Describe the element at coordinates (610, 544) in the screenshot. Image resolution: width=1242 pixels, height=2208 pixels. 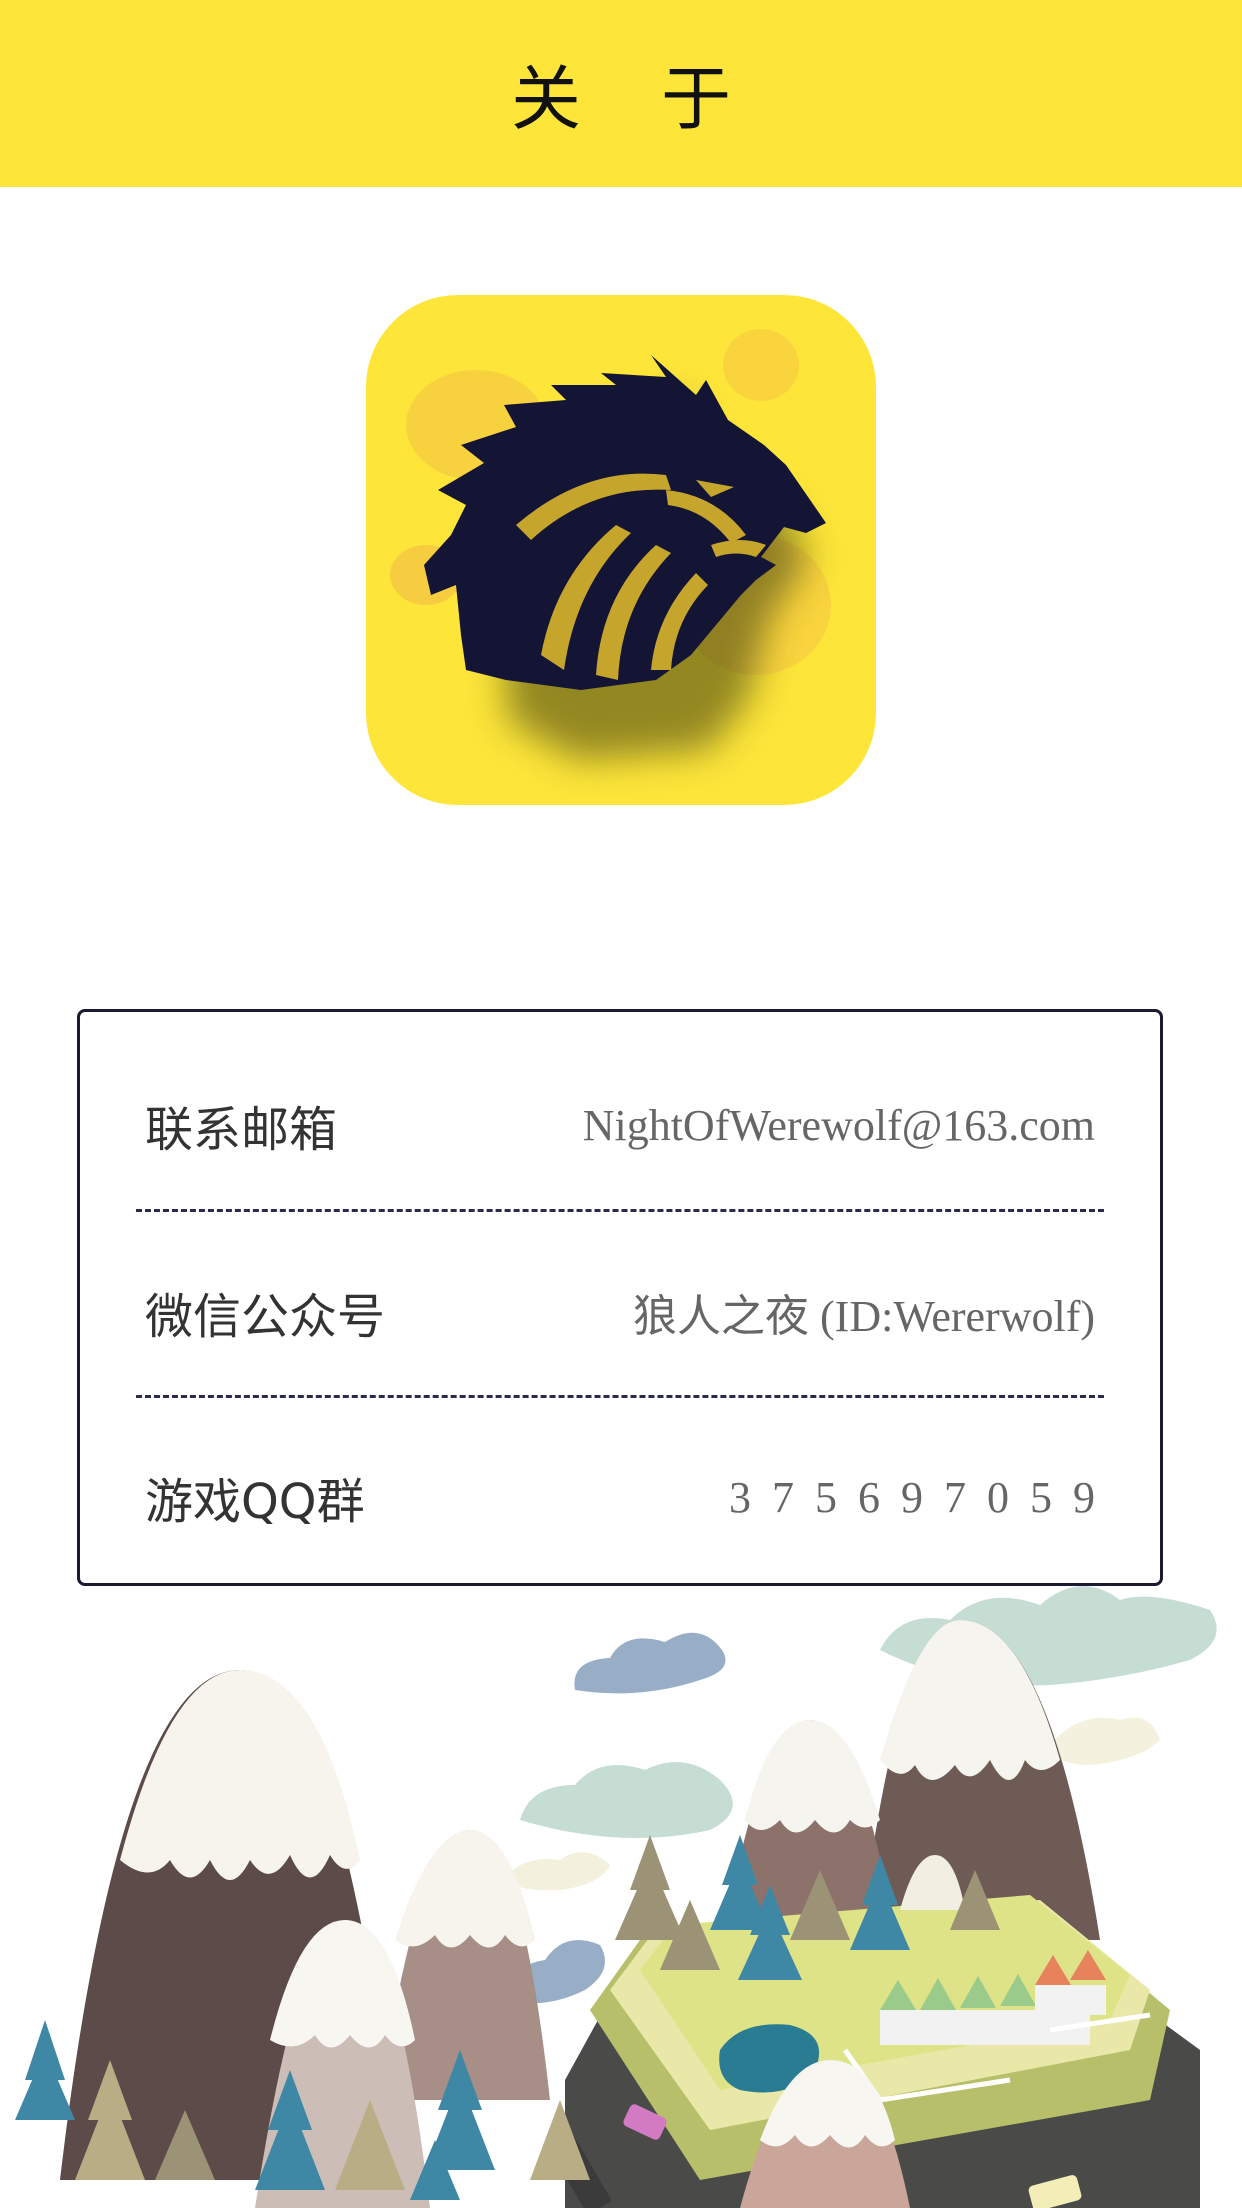
I see `werewolf-logo-icon` at that location.